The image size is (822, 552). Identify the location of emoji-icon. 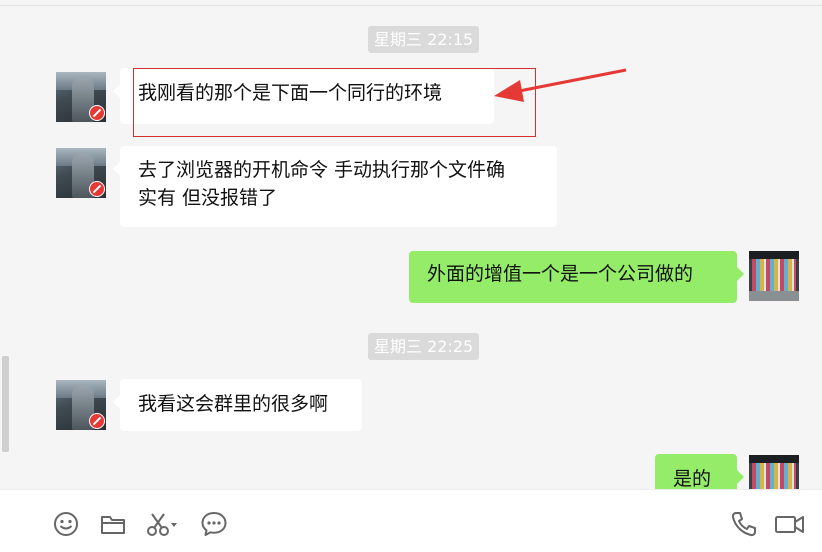
(66, 524).